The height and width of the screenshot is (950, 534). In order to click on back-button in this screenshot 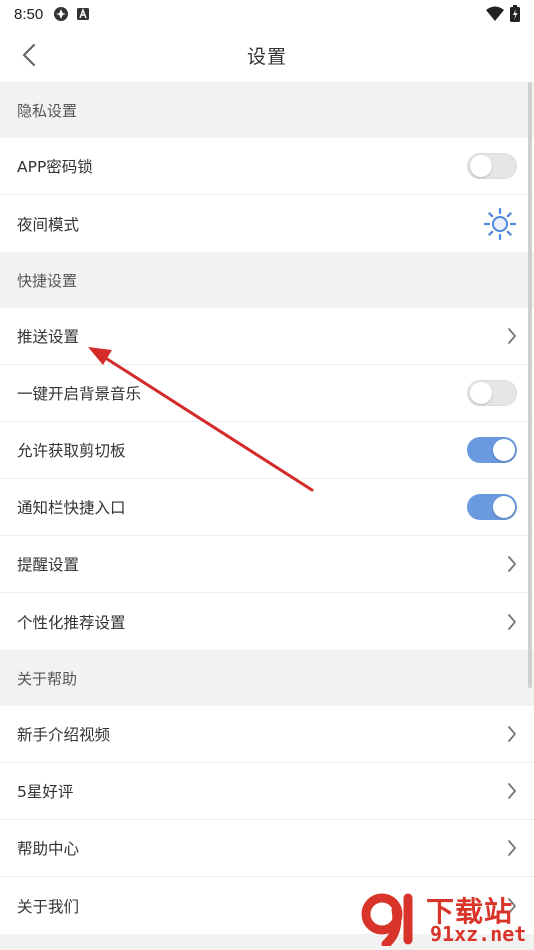, I will do `click(29, 55)`.